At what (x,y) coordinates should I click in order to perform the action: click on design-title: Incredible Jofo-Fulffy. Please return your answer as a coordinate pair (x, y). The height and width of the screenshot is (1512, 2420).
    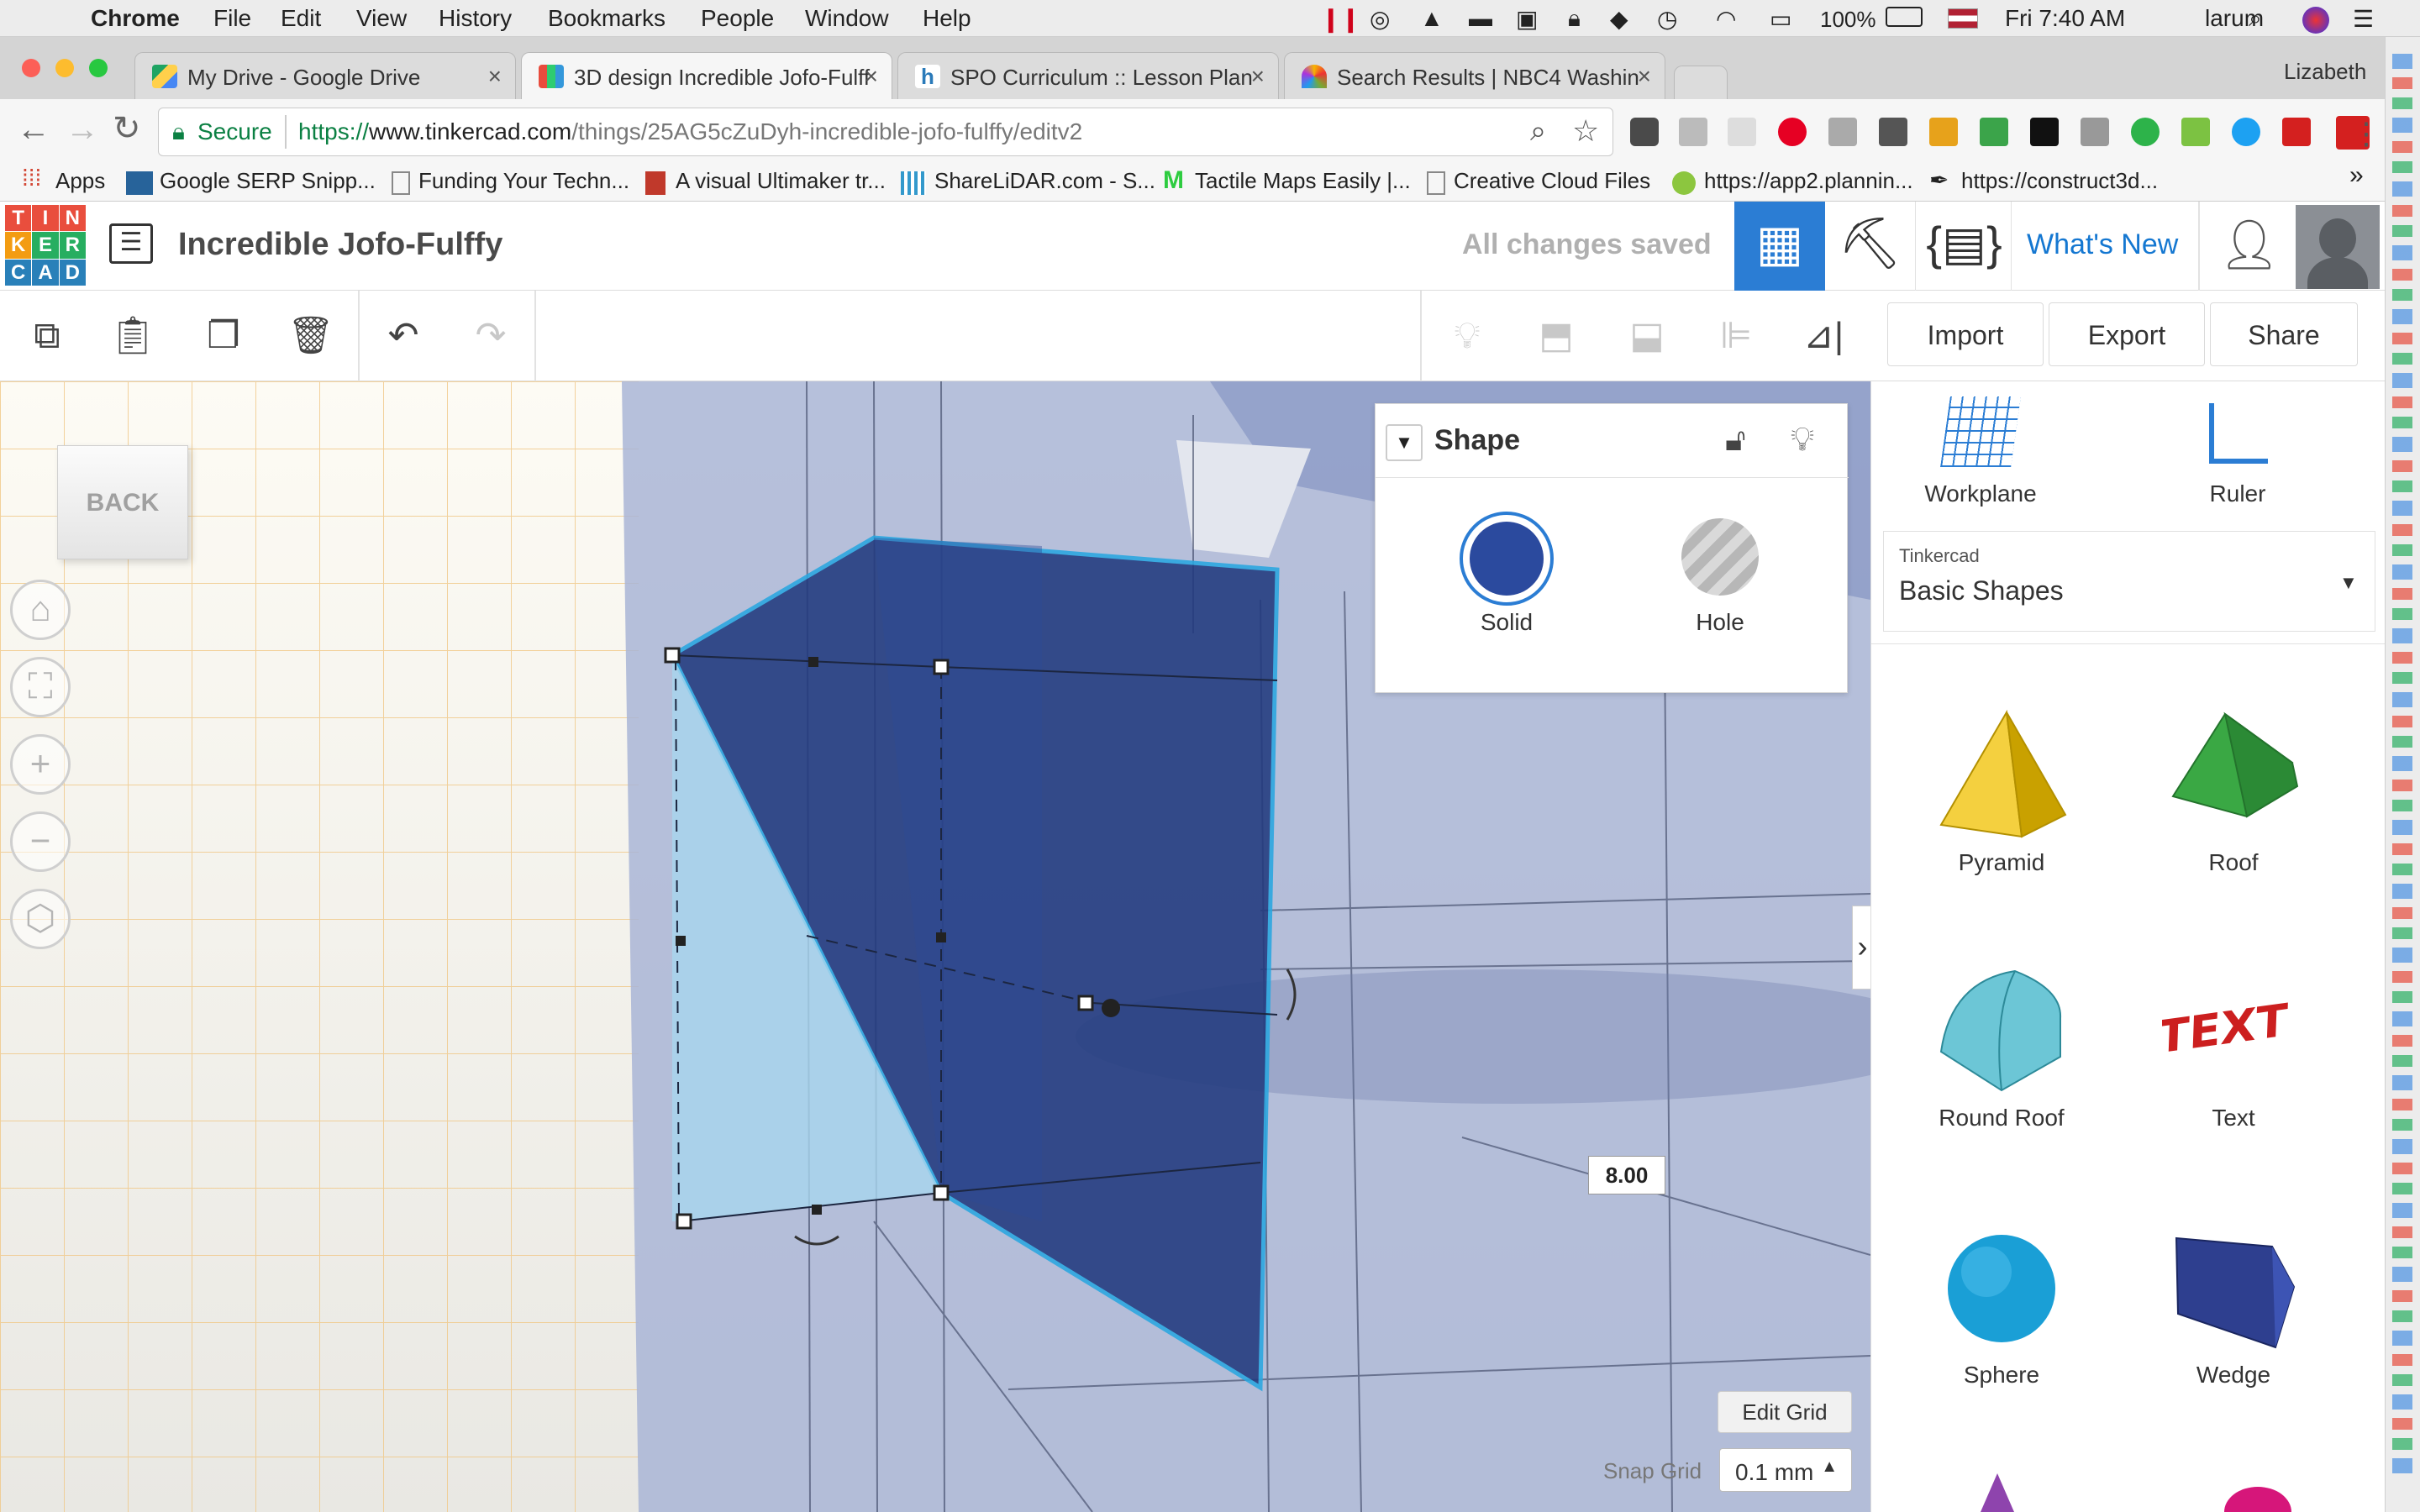
    Looking at the image, I should click on (340, 245).